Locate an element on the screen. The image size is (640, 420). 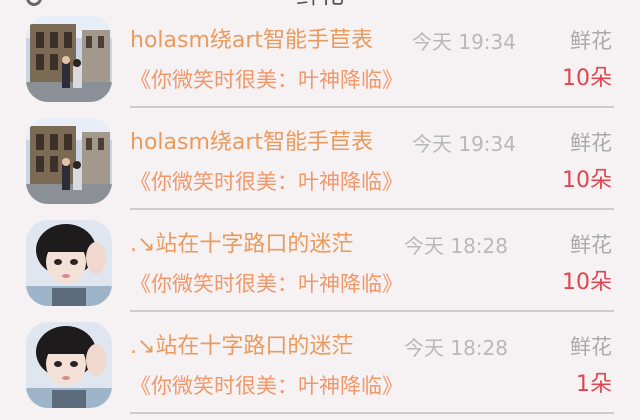
page-title: 鲜花 is located at coordinates (320, 5).